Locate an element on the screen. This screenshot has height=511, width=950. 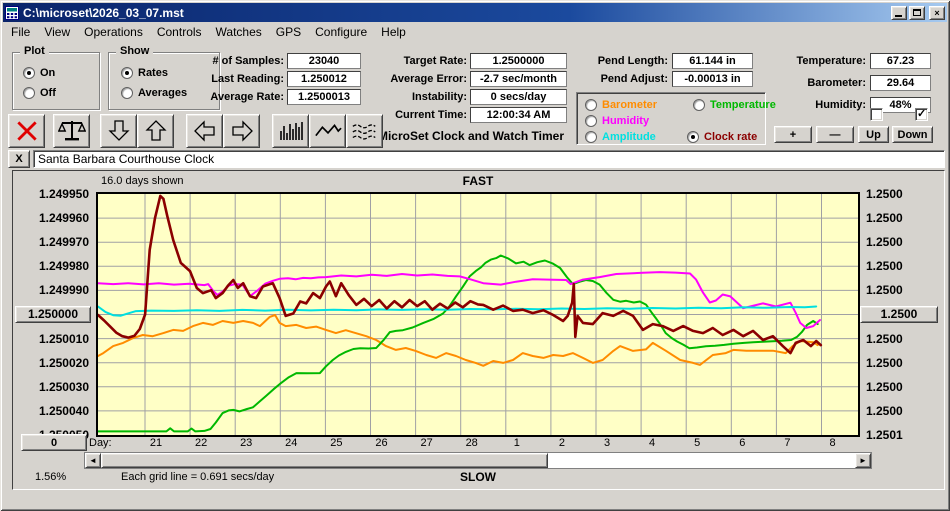
right-tick: 1.2501 is located at coordinates (884, 435).